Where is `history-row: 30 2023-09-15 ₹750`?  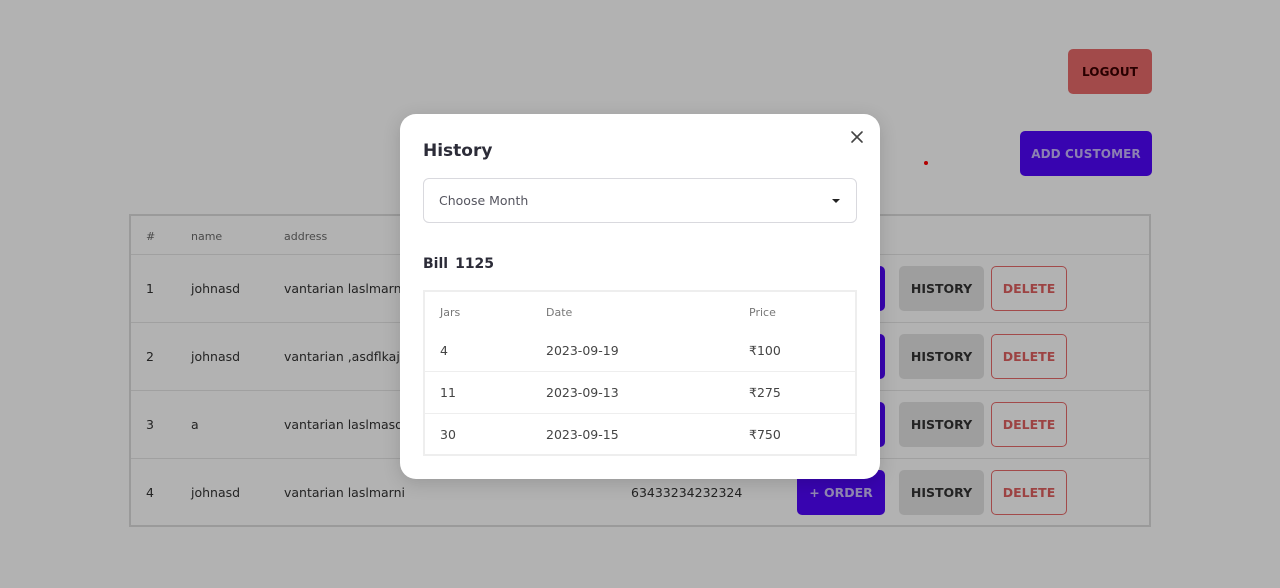 history-row: 30 2023-09-15 ₹750 is located at coordinates (640, 435).